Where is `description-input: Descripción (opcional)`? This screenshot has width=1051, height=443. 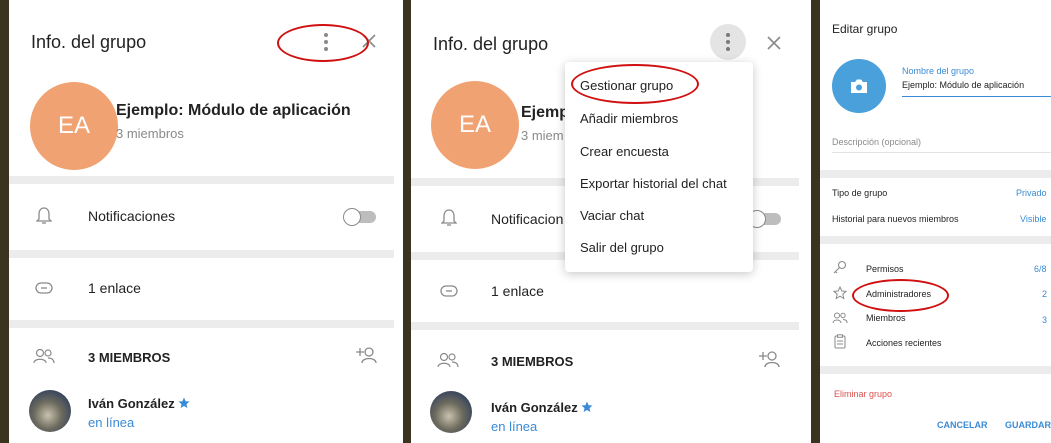 description-input: Descripción (opcional) is located at coordinates (876, 142).